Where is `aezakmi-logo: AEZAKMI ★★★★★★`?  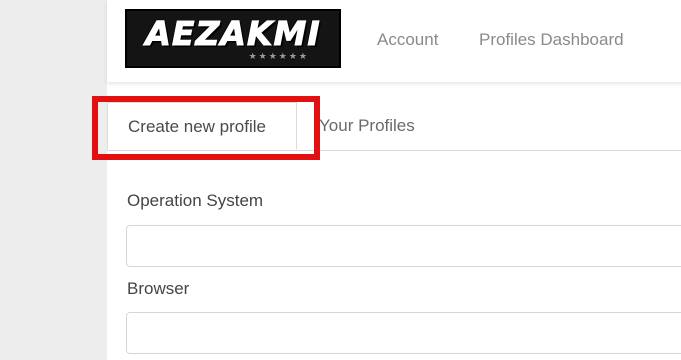 aezakmi-logo: AEZAKMI ★★★★★★ is located at coordinates (233, 38).